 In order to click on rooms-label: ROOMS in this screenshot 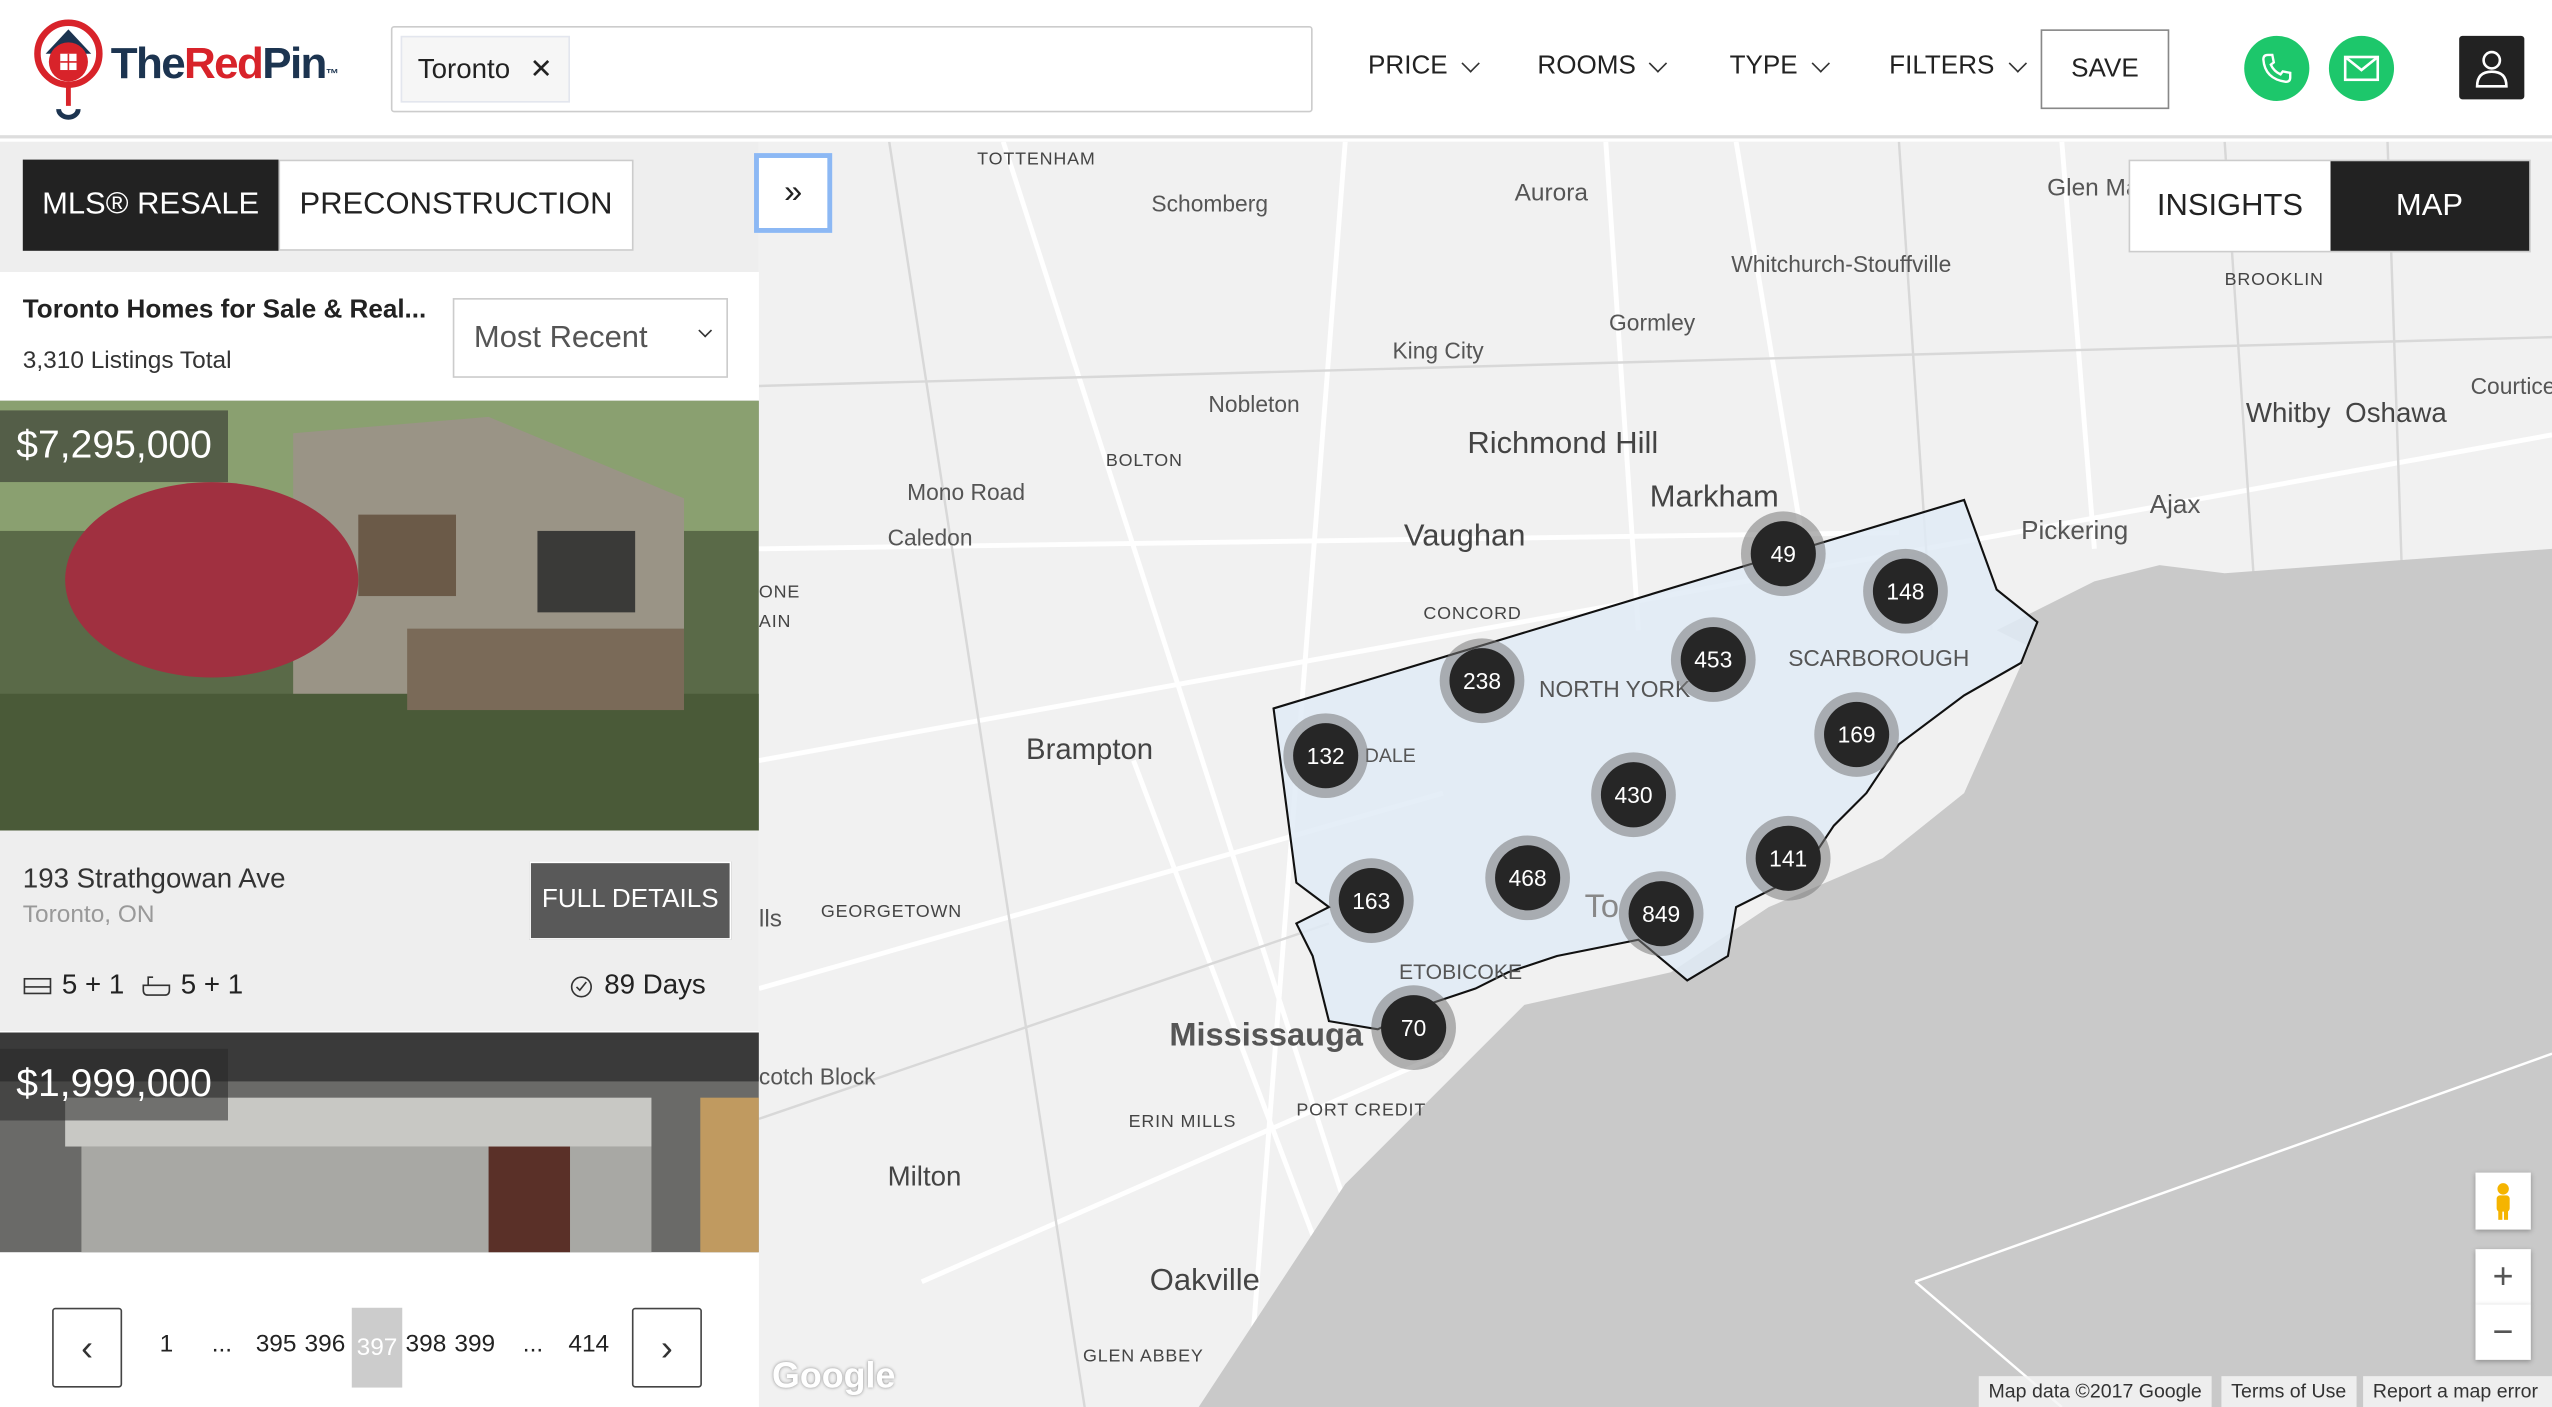, I will do `click(1586, 66)`.